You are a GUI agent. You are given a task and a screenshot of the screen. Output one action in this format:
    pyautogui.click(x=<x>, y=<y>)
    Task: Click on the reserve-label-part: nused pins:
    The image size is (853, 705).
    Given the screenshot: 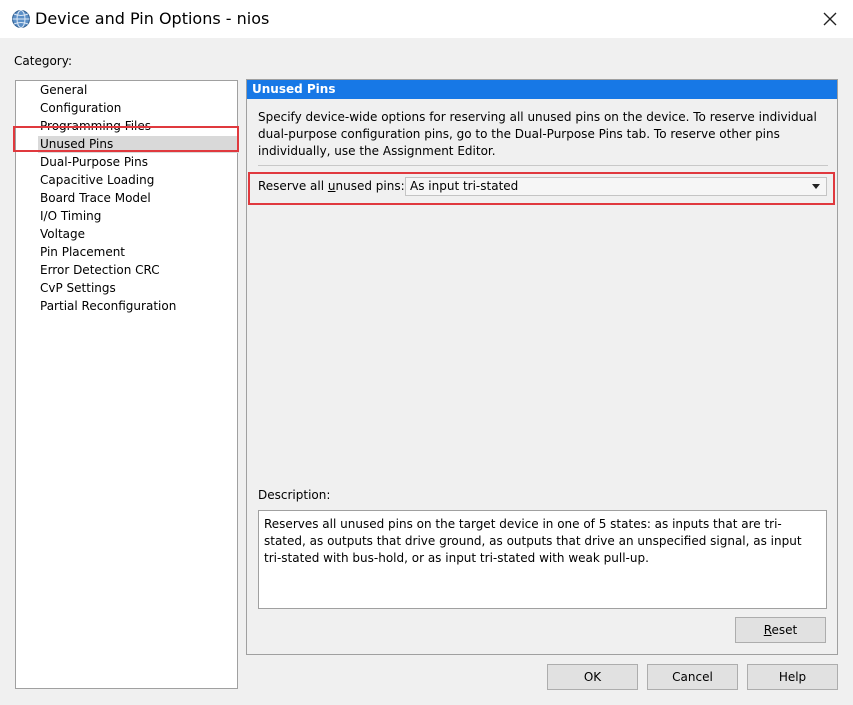 What is the action you would take?
    pyautogui.click(x=370, y=186)
    